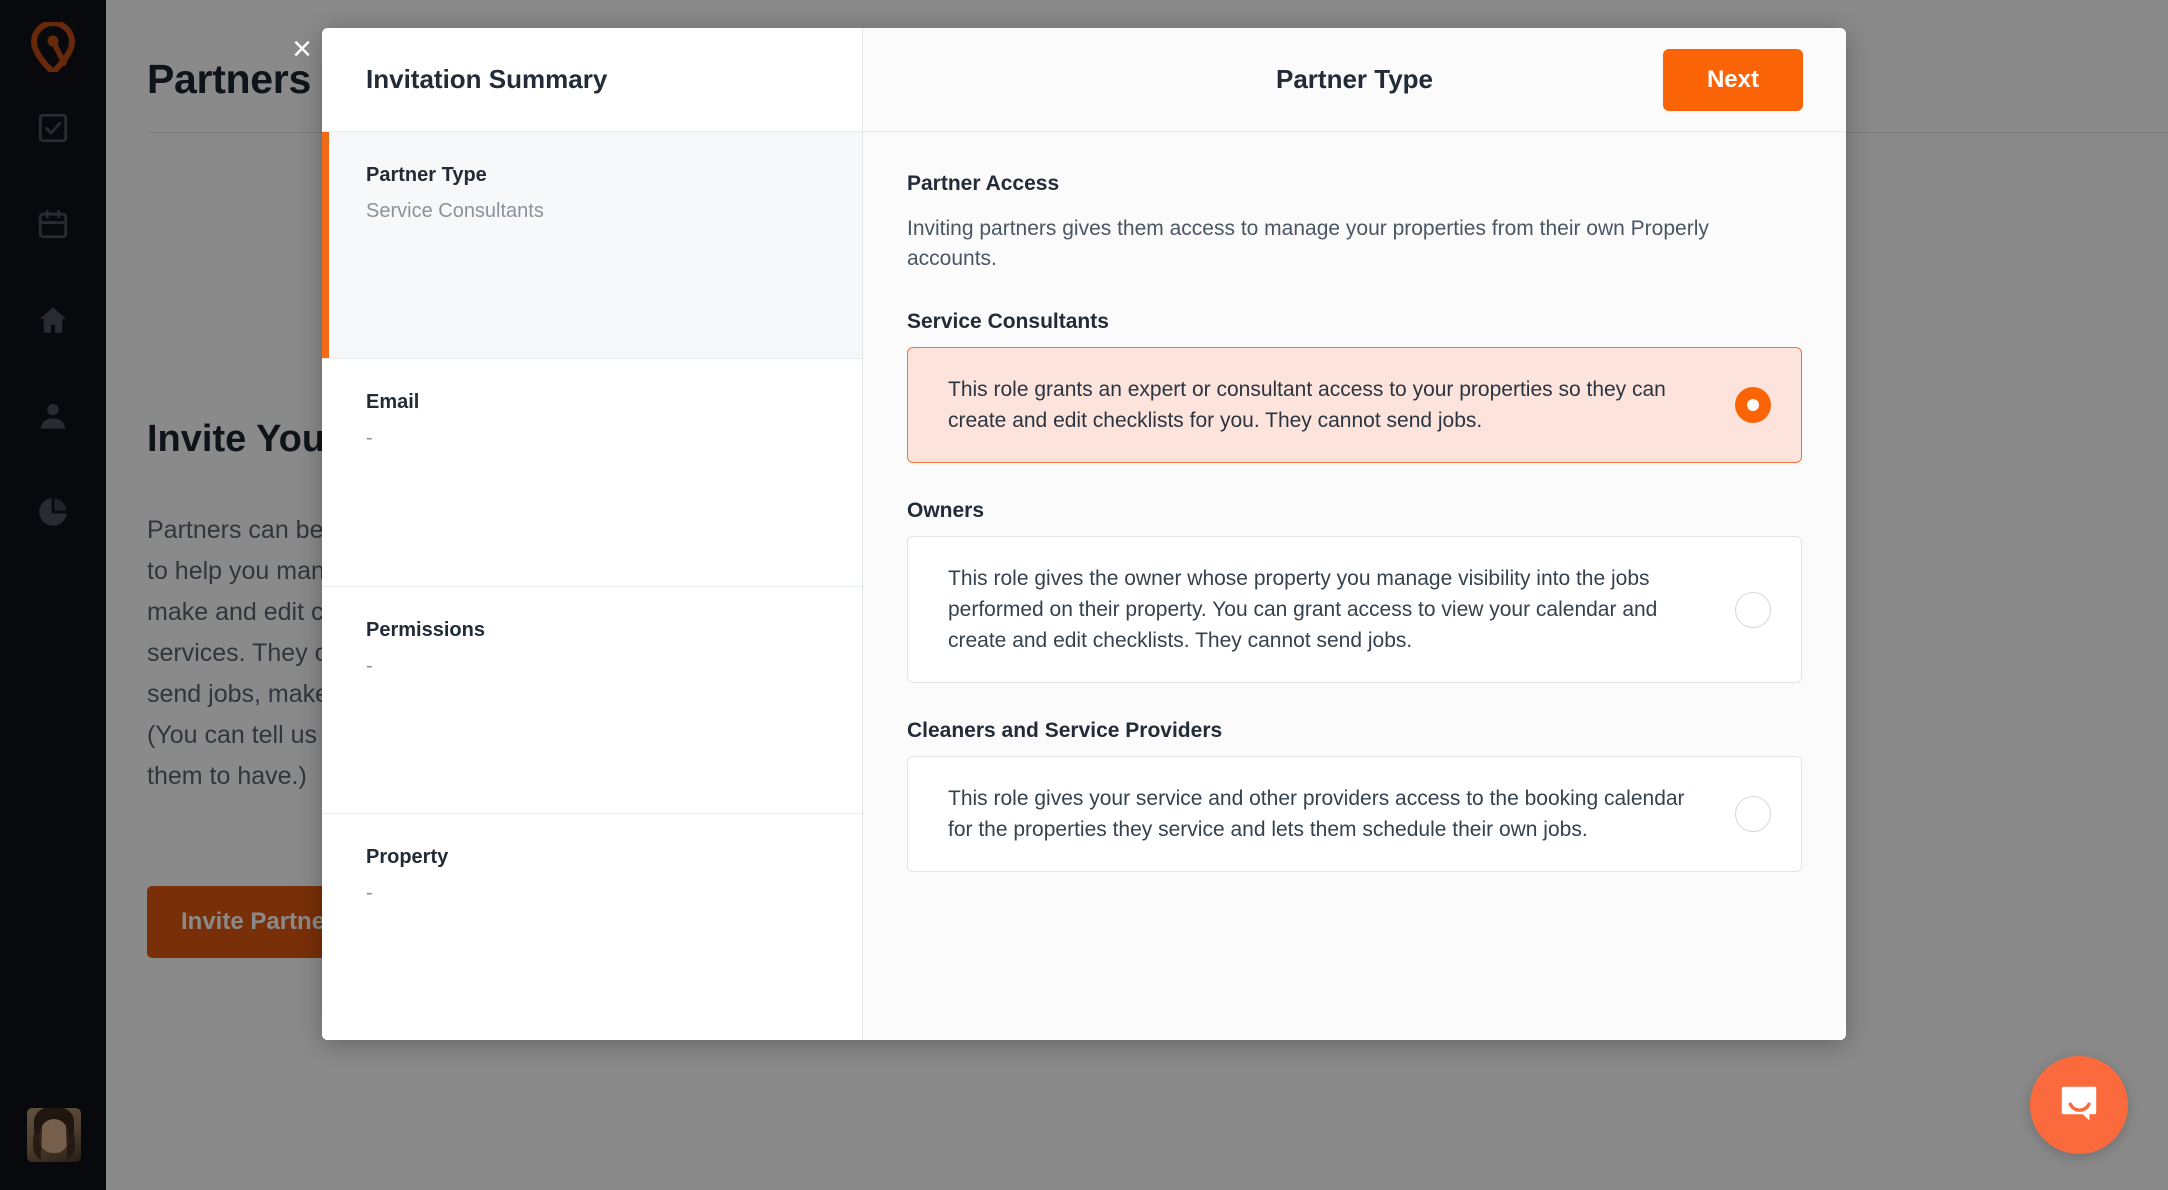 The width and height of the screenshot is (2168, 1190). What do you see at coordinates (407, 856) in the screenshot?
I see `summary-step-label: Property` at bounding box center [407, 856].